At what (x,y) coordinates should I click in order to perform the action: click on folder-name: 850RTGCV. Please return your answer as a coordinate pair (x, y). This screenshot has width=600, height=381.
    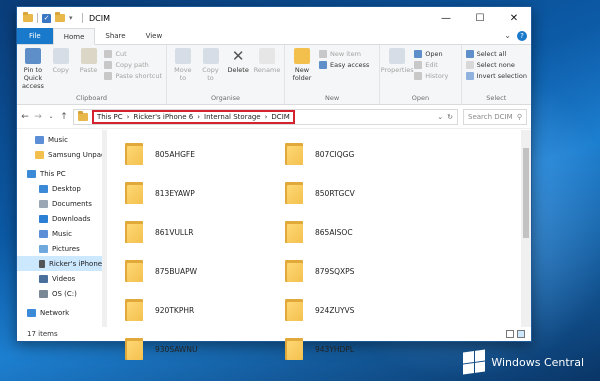
    Looking at the image, I should click on (335, 193).